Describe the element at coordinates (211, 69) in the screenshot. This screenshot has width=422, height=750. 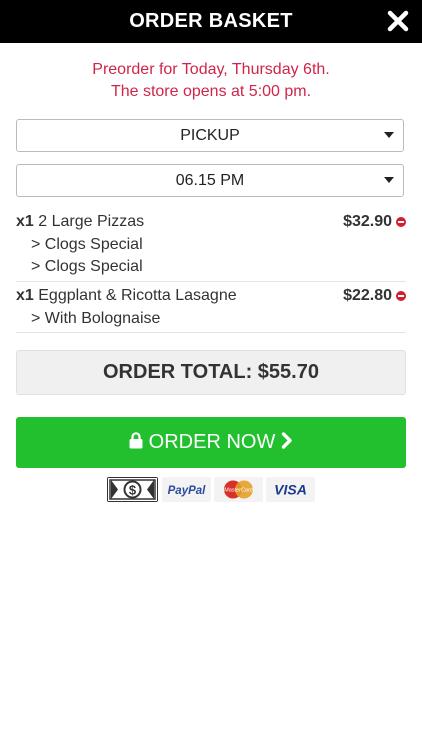
I see `preorder-notice-line1: Preorder for Today, Thursday 6th.` at that location.